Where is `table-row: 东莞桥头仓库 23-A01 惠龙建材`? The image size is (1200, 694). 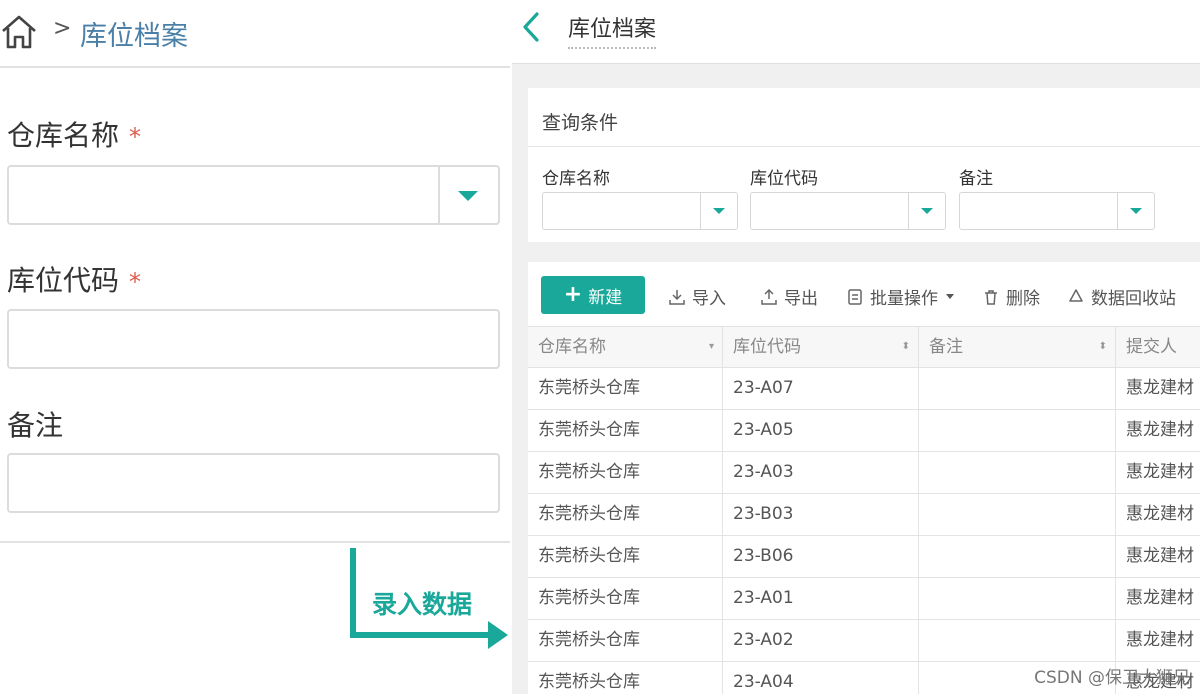
table-row: 东莞桥头仓库 23-A01 惠龙建材 is located at coordinates (864, 599).